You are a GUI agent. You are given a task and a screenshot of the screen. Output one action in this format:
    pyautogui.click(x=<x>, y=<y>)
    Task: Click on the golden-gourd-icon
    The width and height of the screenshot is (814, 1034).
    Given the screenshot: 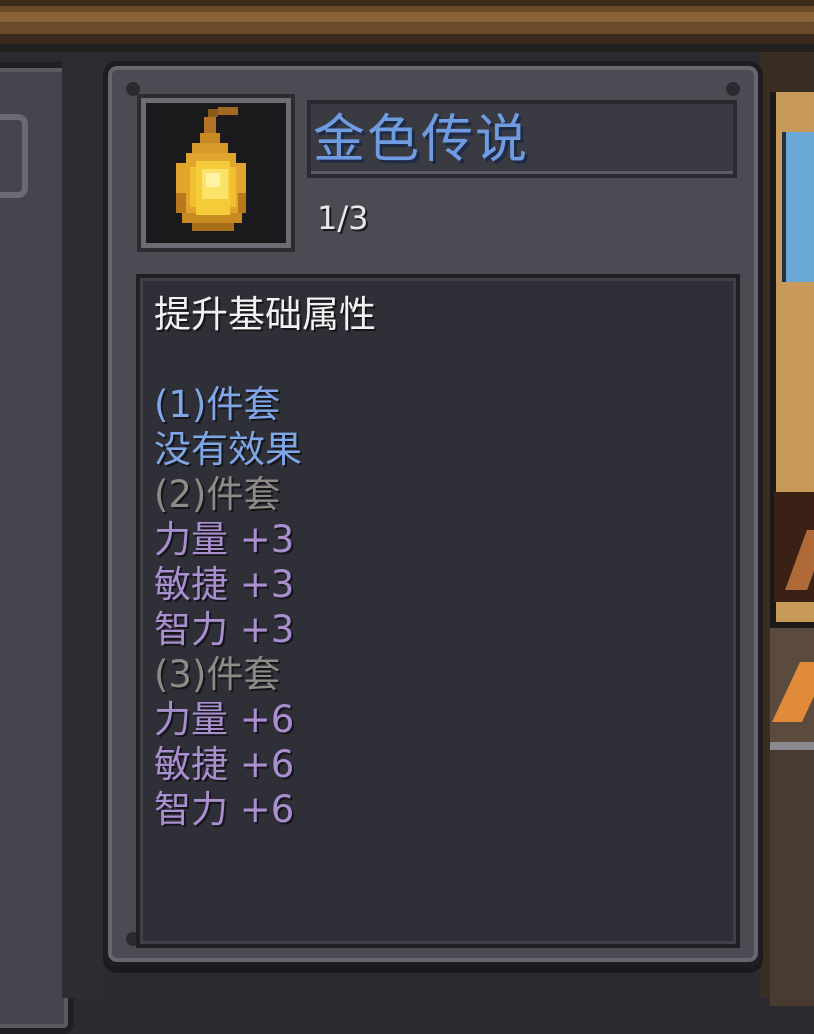 What is the action you would take?
    pyautogui.click(x=211, y=169)
    